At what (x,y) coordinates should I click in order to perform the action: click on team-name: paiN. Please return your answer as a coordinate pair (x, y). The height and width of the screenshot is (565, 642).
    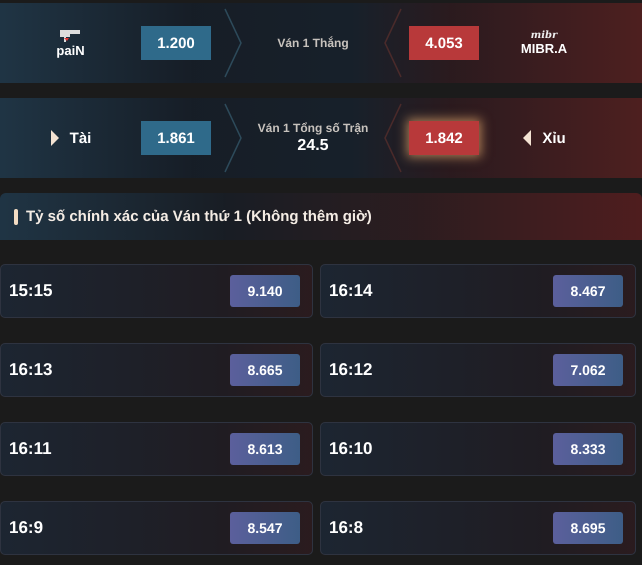
    Looking at the image, I should click on (70, 50).